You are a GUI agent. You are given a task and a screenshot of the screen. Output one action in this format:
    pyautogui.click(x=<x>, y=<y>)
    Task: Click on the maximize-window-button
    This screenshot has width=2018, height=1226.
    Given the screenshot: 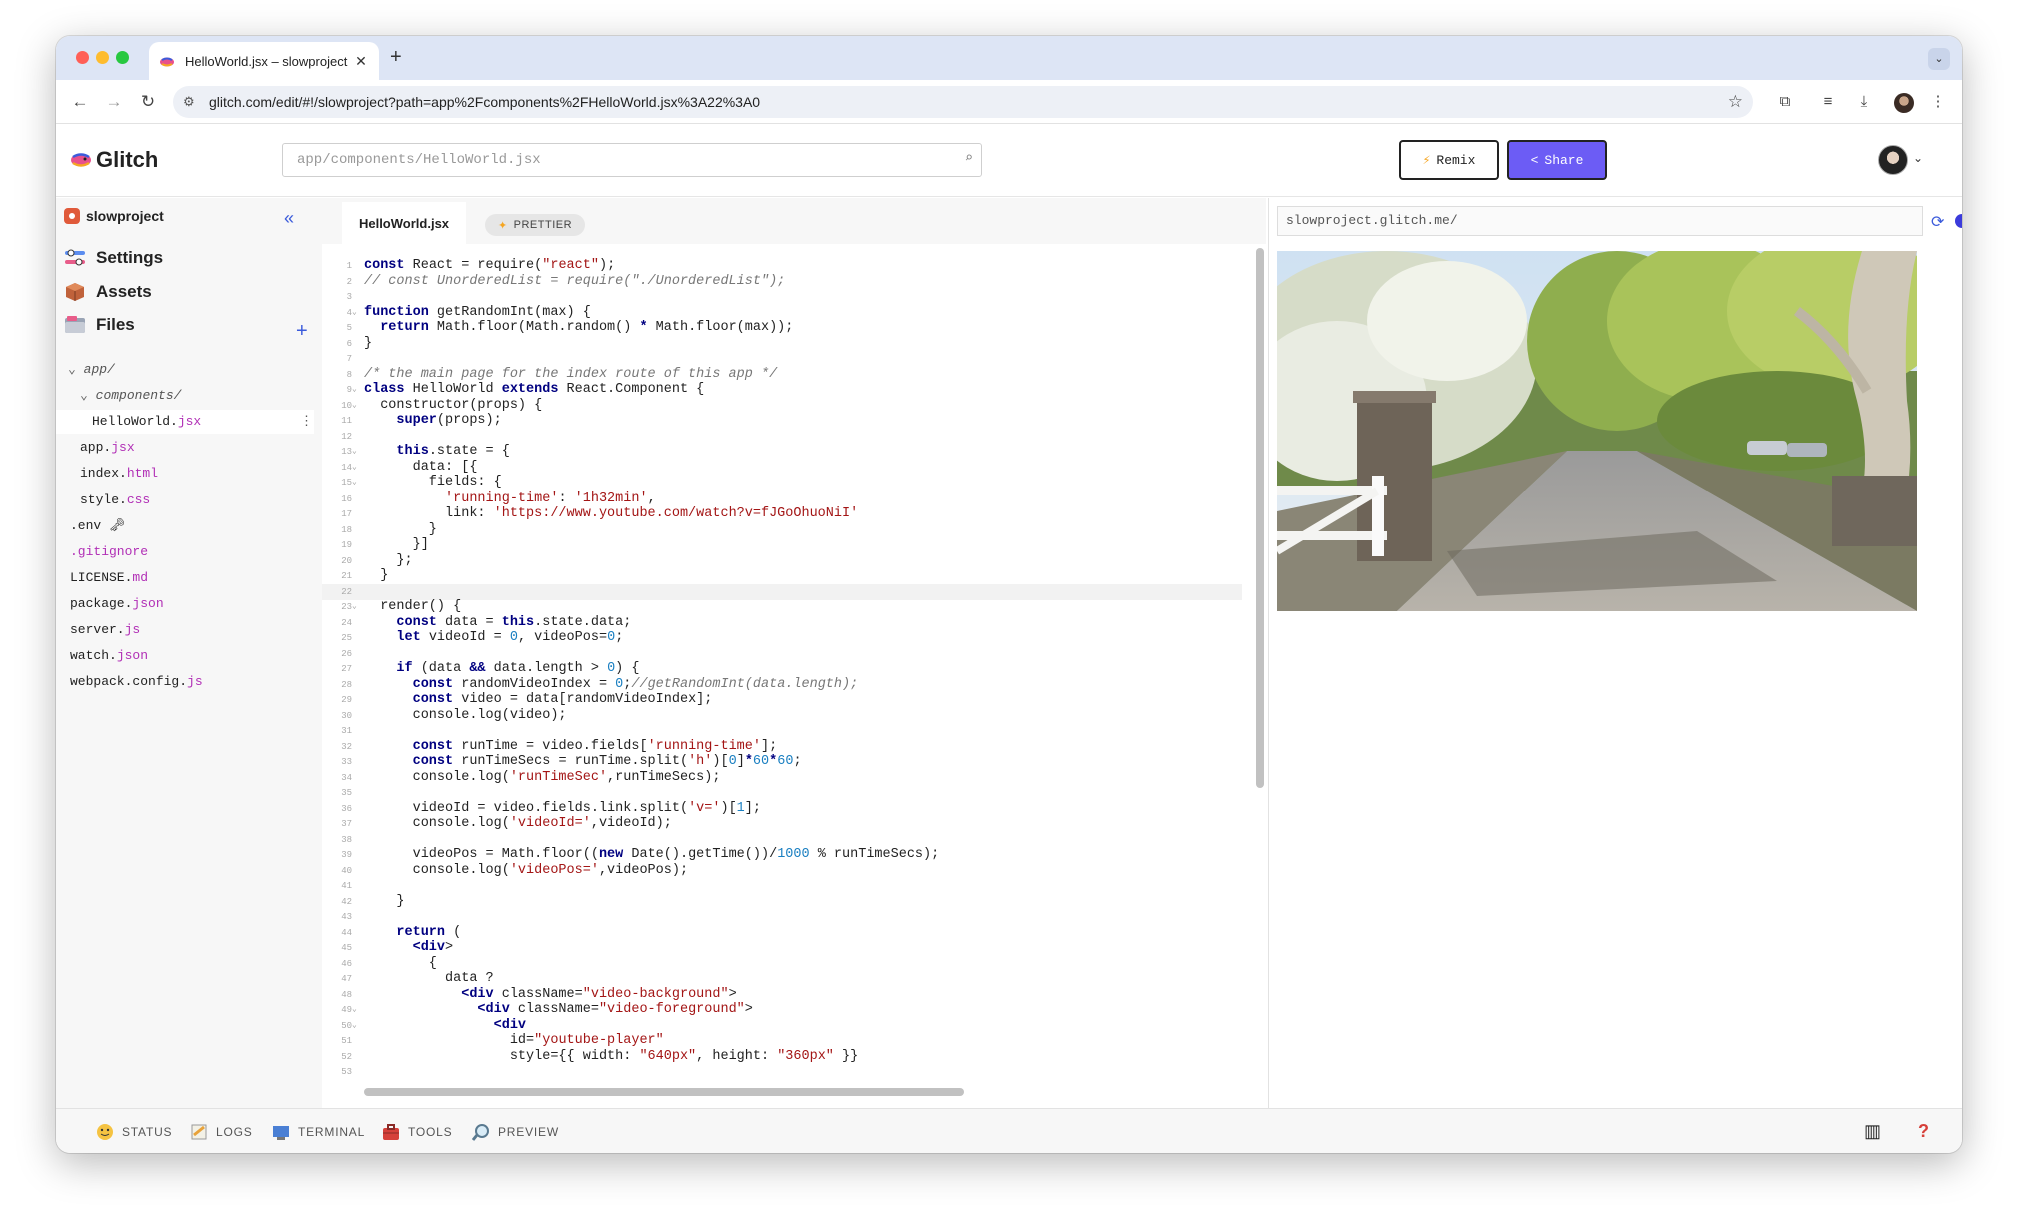 What is the action you would take?
    pyautogui.click(x=122, y=57)
    